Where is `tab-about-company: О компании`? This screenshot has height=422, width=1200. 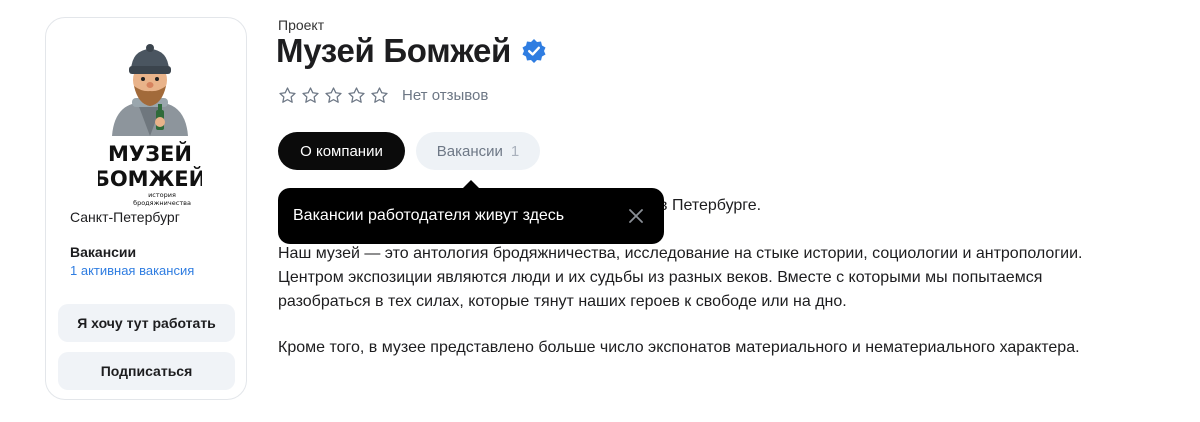 tab-about-company: О компании is located at coordinates (341, 151).